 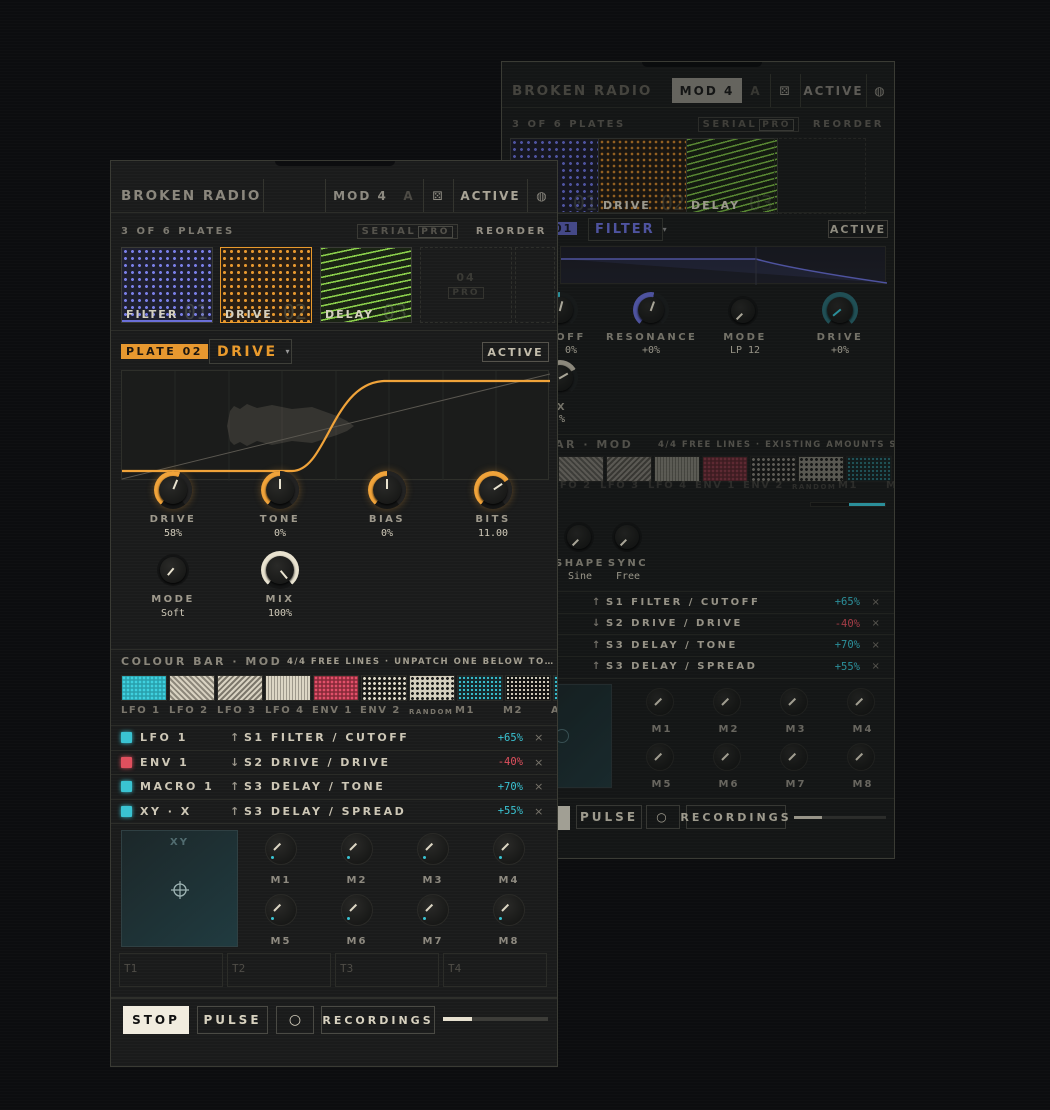 What do you see at coordinates (698, 623) in the screenshot?
I see `route-row: 1↓S2 DRIVE / DRIVE-40%×` at bounding box center [698, 623].